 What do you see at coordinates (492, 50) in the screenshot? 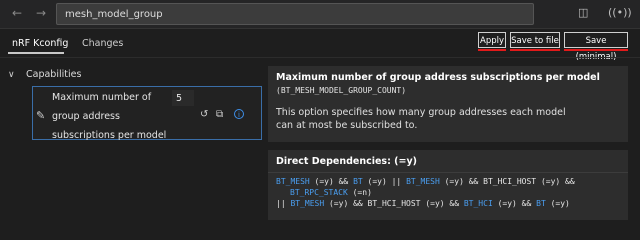
I see `apply-button-highlight` at bounding box center [492, 50].